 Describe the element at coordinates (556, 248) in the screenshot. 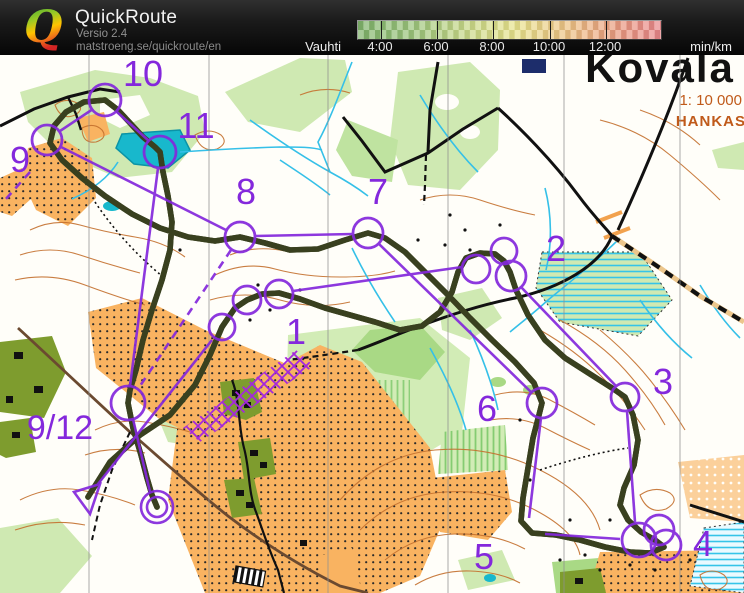

I see `control-label-2: 2` at that location.